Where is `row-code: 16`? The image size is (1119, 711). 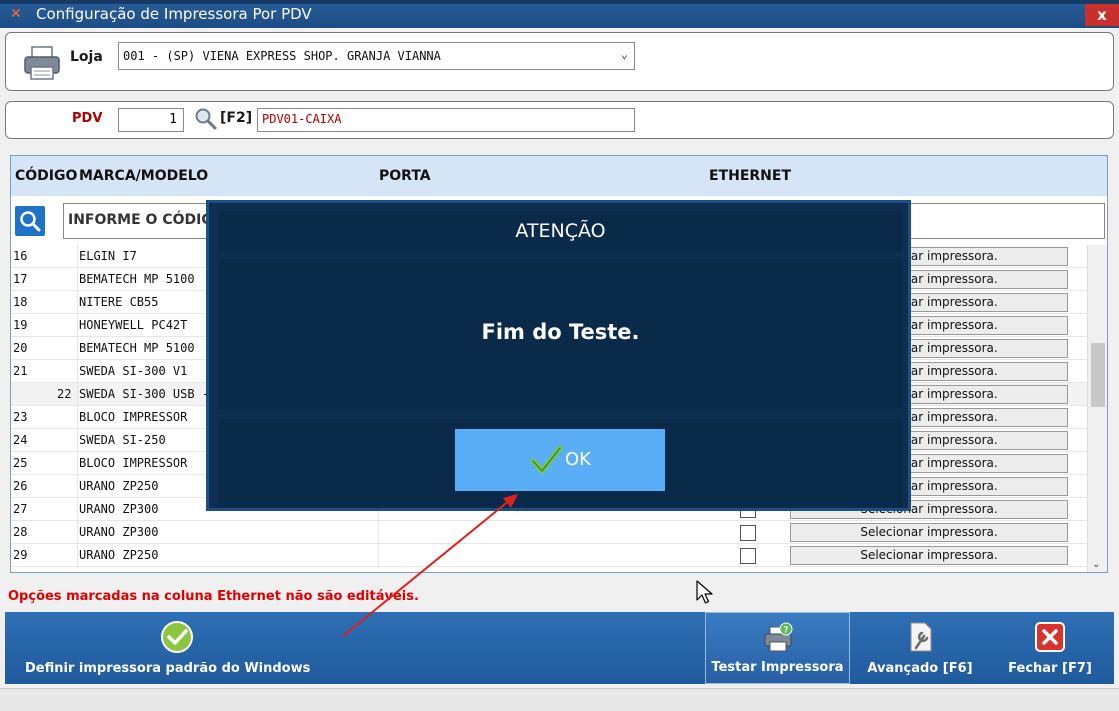 row-code: 16 is located at coordinates (20, 256).